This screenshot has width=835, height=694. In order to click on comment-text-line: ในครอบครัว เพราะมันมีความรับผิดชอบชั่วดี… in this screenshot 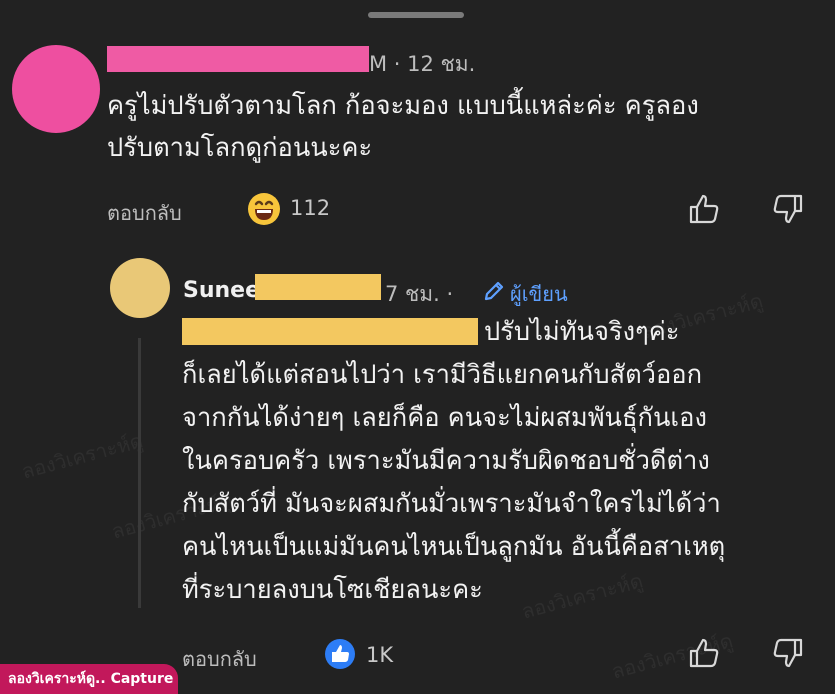, I will do `click(446, 461)`.